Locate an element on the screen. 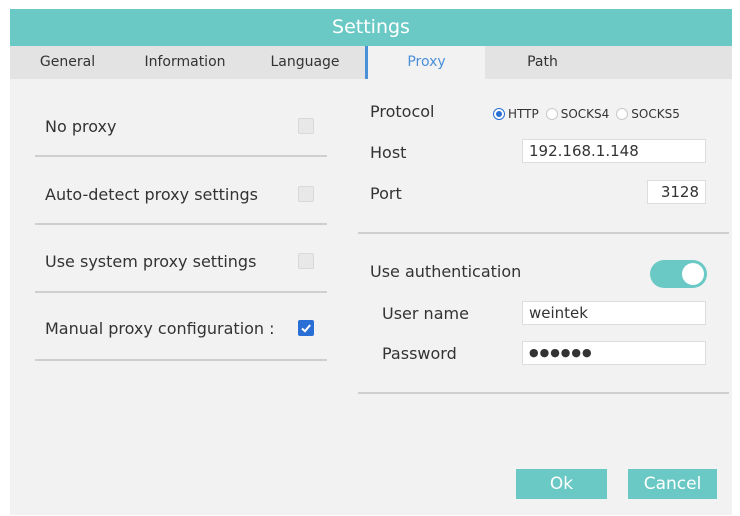  username-label: User name is located at coordinates (425, 313).